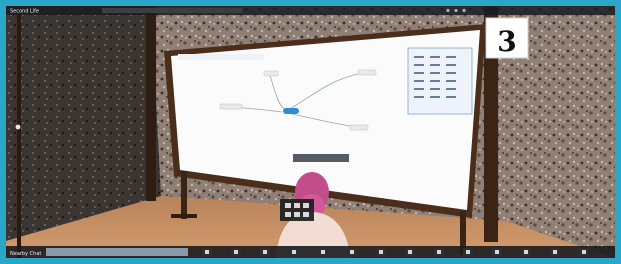 Image resolution: width=621 pixels, height=264 pixels. Describe the element at coordinates (184, 216) in the screenshot. I see `board-foot-left` at that location.